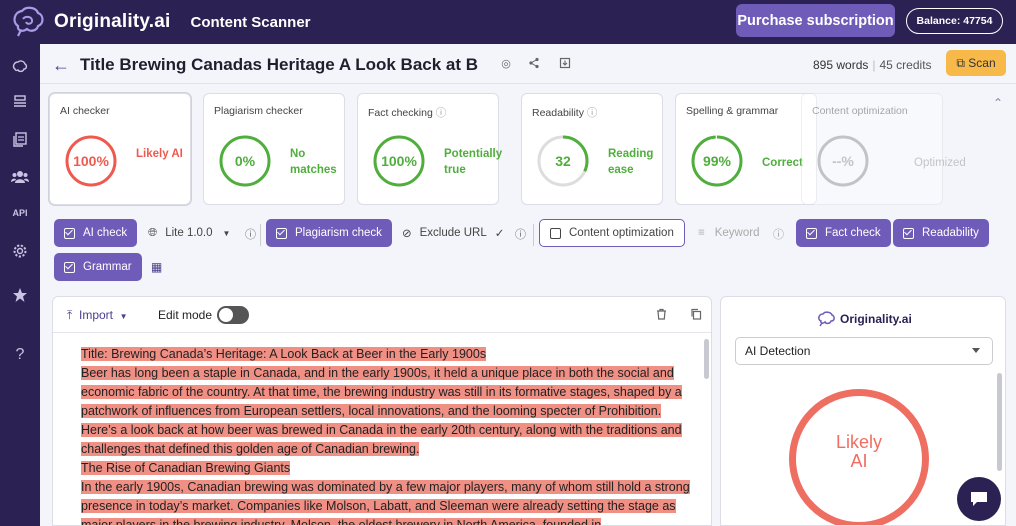  Describe the element at coordinates (998, 103) in the screenshot. I see `collapse-chevron-icon: ⌃` at that location.